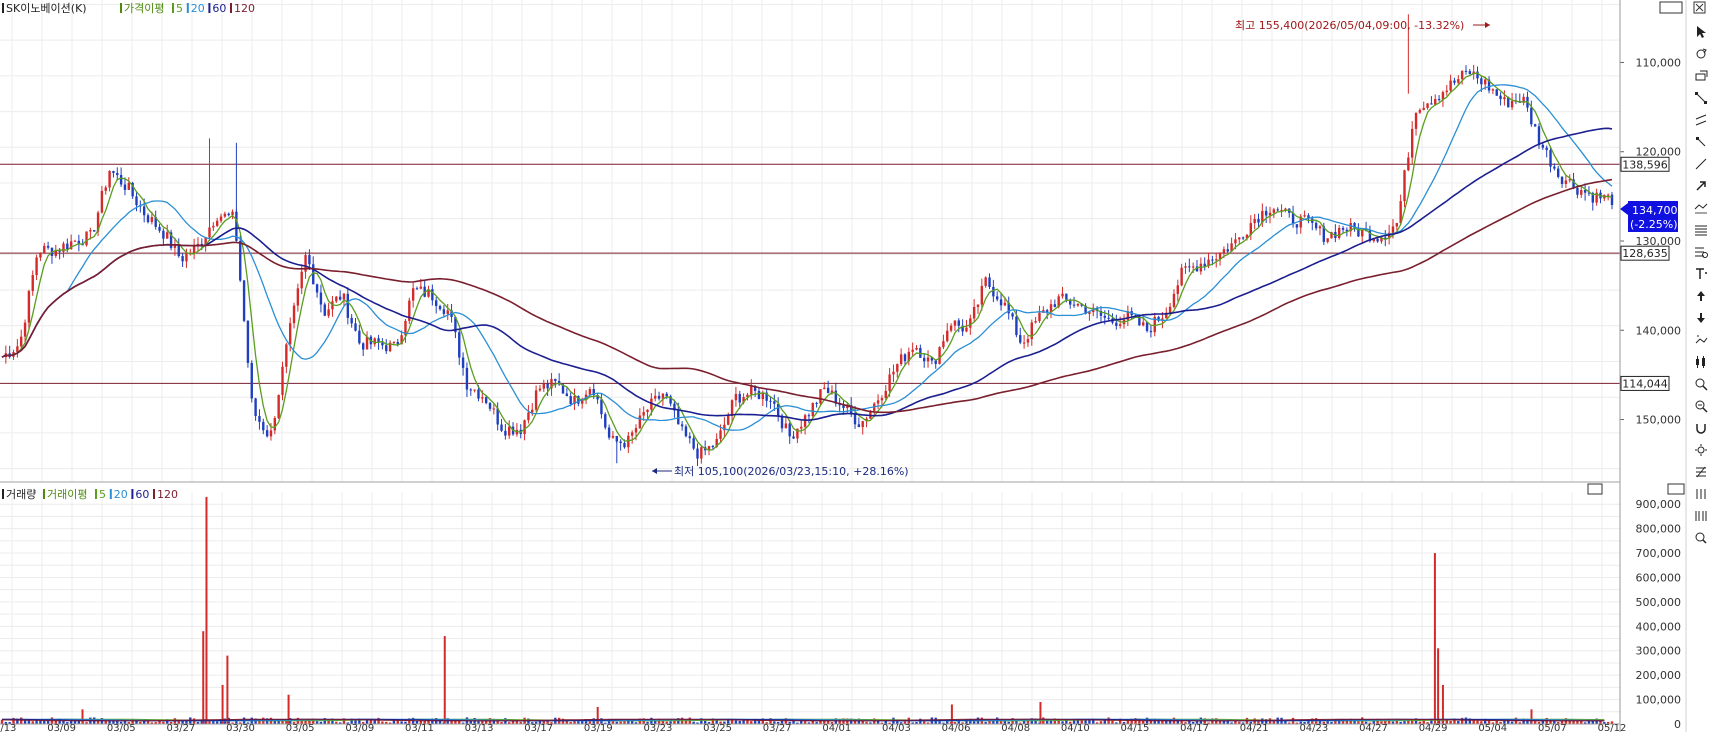  I want to click on auto-trend-tool-icon, so click(1701, 209).